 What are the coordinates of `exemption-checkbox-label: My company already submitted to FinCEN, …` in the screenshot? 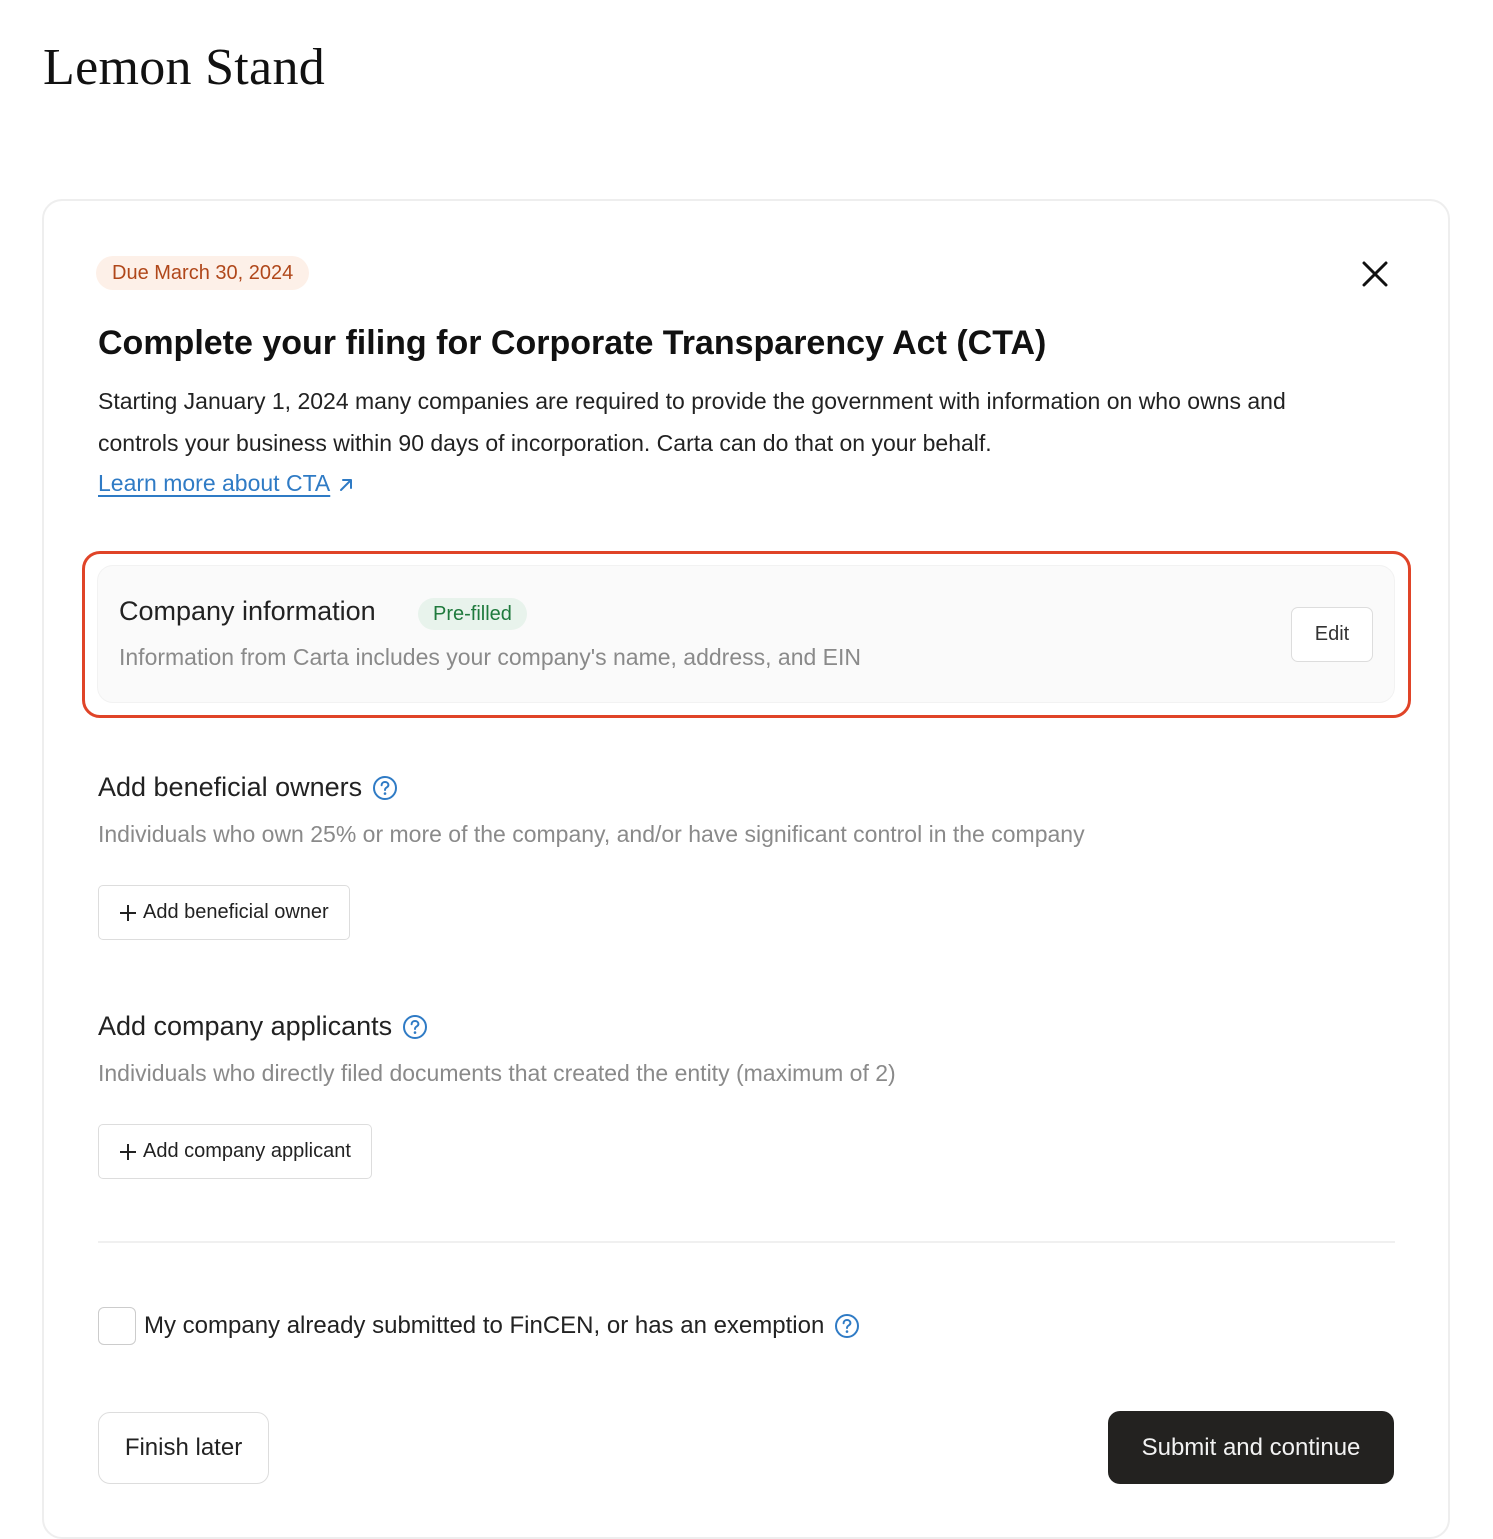 It's located at (484, 1326).